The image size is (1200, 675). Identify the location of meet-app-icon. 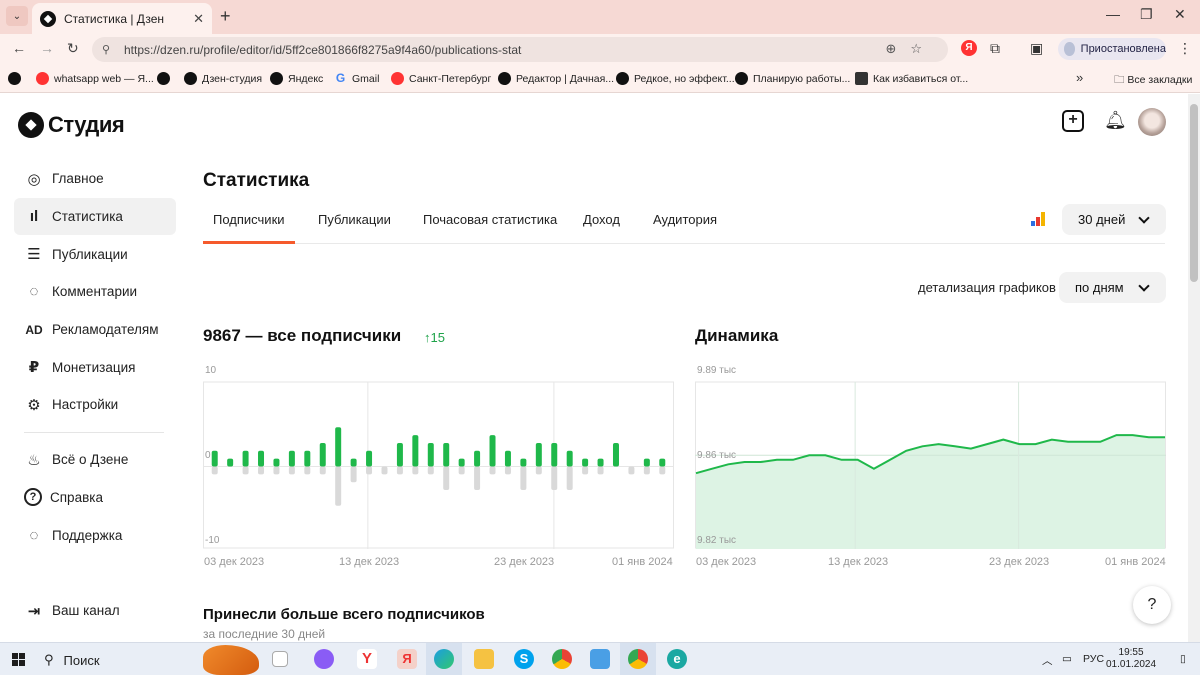
(600, 659).